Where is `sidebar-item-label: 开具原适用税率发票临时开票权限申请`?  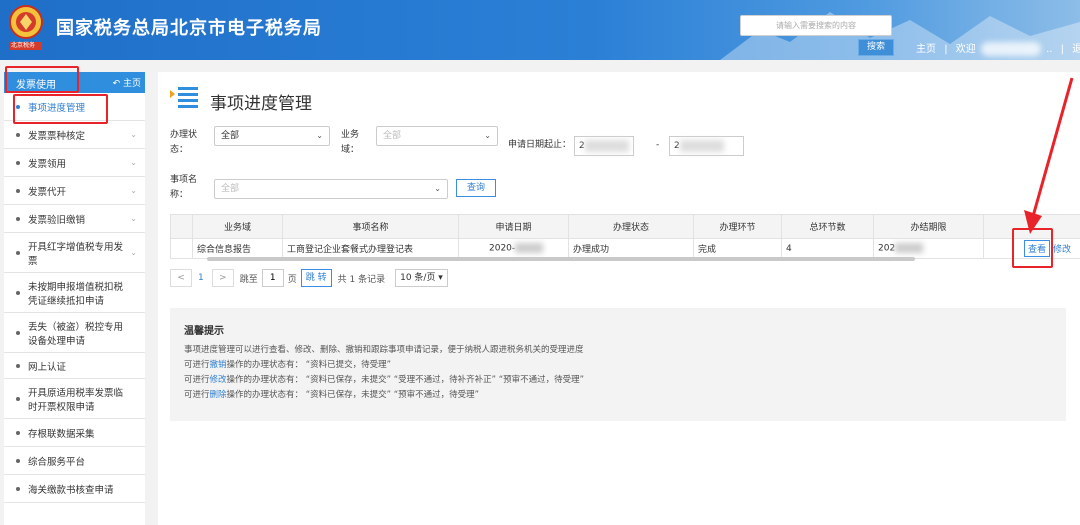
sidebar-item-label: 开具原适用税率发票临时开票权限申请 is located at coordinates (76, 400).